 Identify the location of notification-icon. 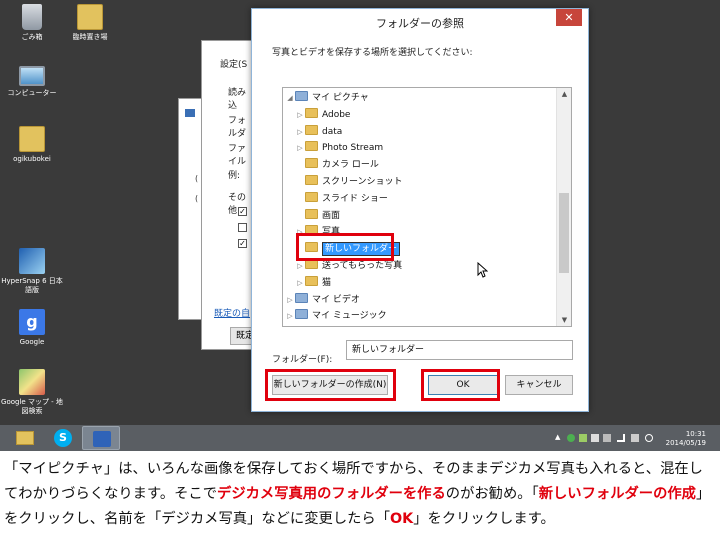
(649, 438).